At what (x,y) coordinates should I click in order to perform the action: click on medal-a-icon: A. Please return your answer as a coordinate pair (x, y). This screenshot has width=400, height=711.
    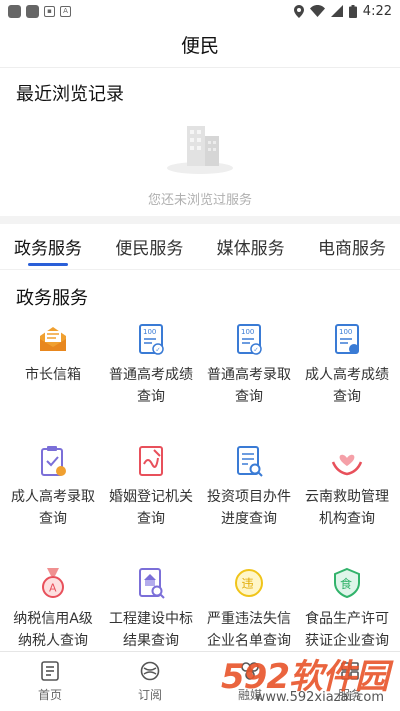
    Looking at the image, I should click on (53, 583).